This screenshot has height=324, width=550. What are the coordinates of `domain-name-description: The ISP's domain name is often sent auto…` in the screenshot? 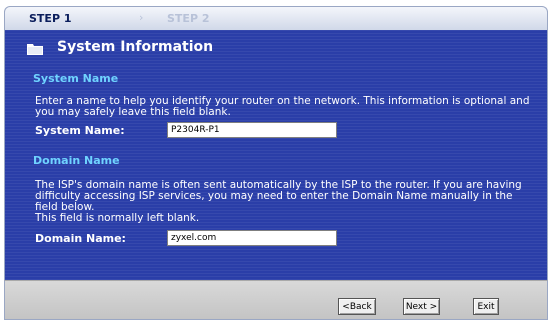 It's located at (278, 196).